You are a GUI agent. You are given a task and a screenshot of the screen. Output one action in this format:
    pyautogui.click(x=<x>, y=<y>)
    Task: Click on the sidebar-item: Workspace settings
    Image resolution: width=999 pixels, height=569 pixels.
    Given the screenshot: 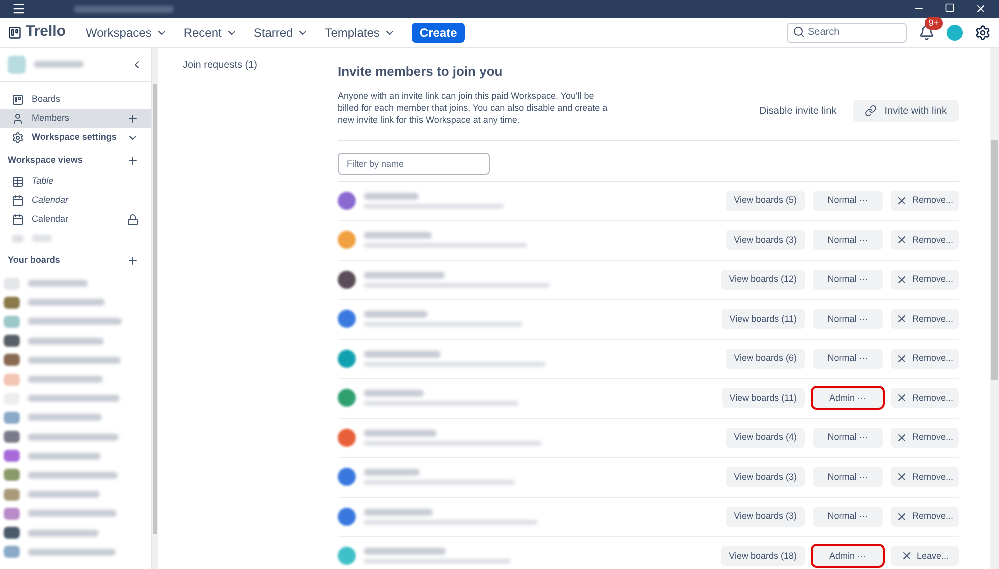 What is the action you would take?
    pyautogui.click(x=75, y=137)
    